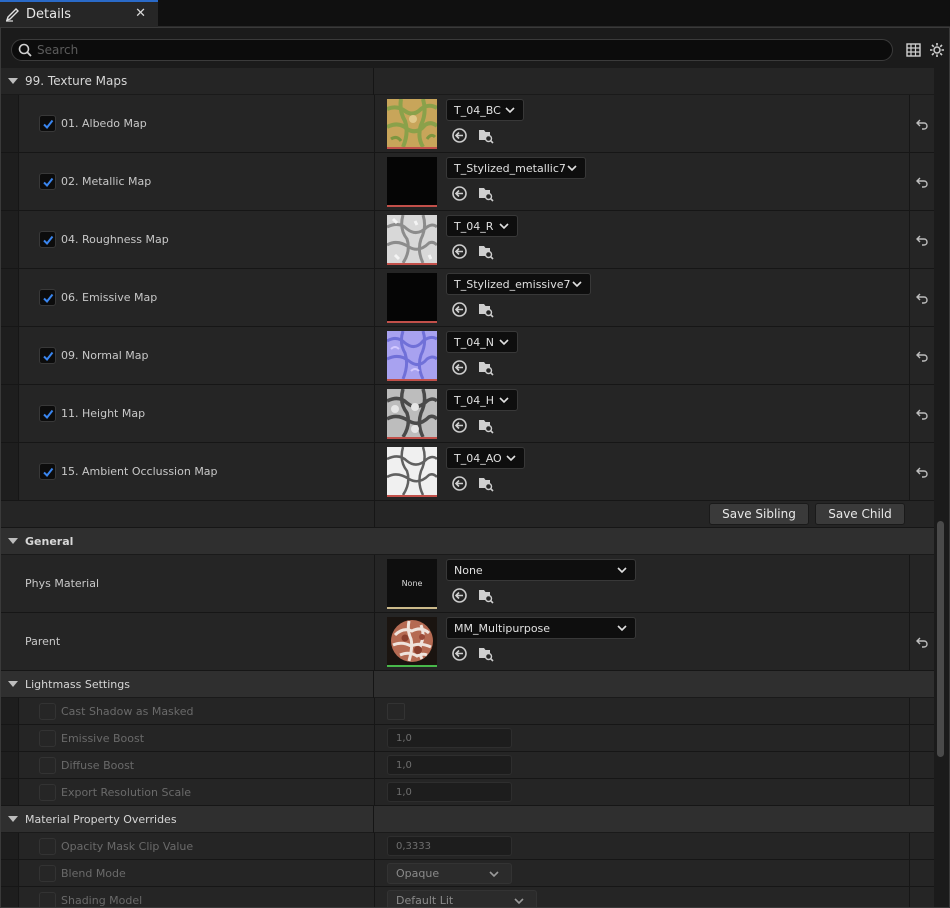 The height and width of the screenshot is (908, 950). I want to click on section-general: General, so click(467, 541).